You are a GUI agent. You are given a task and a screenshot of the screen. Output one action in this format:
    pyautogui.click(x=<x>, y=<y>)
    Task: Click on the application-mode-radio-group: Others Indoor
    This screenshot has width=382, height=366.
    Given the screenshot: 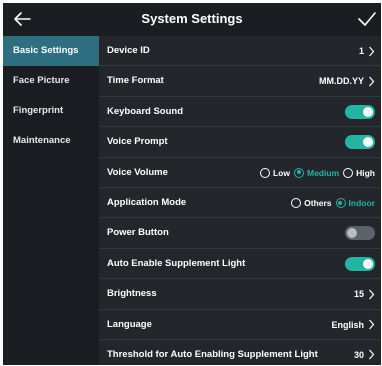 What is the action you would take?
    pyautogui.click(x=333, y=203)
    